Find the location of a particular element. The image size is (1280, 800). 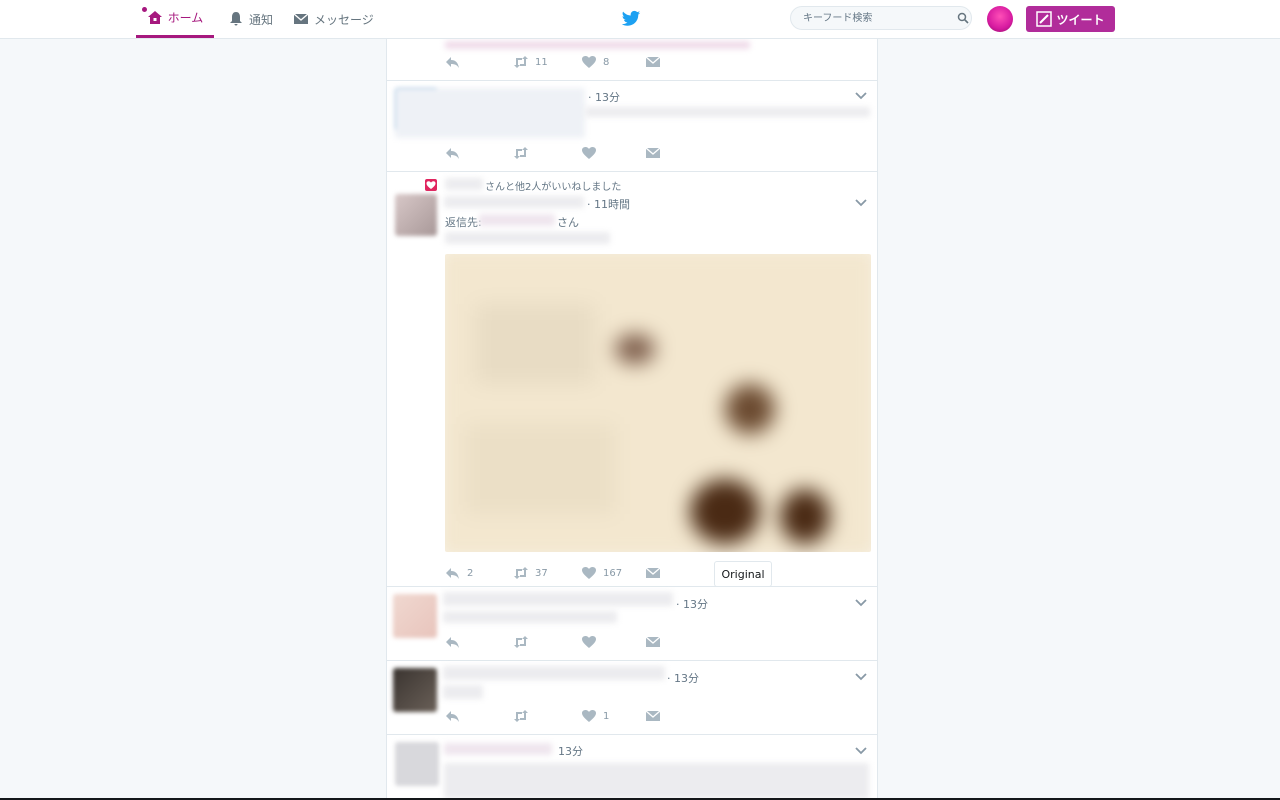

tweet-actions: 2 37 167 is located at coordinates (655, 574).